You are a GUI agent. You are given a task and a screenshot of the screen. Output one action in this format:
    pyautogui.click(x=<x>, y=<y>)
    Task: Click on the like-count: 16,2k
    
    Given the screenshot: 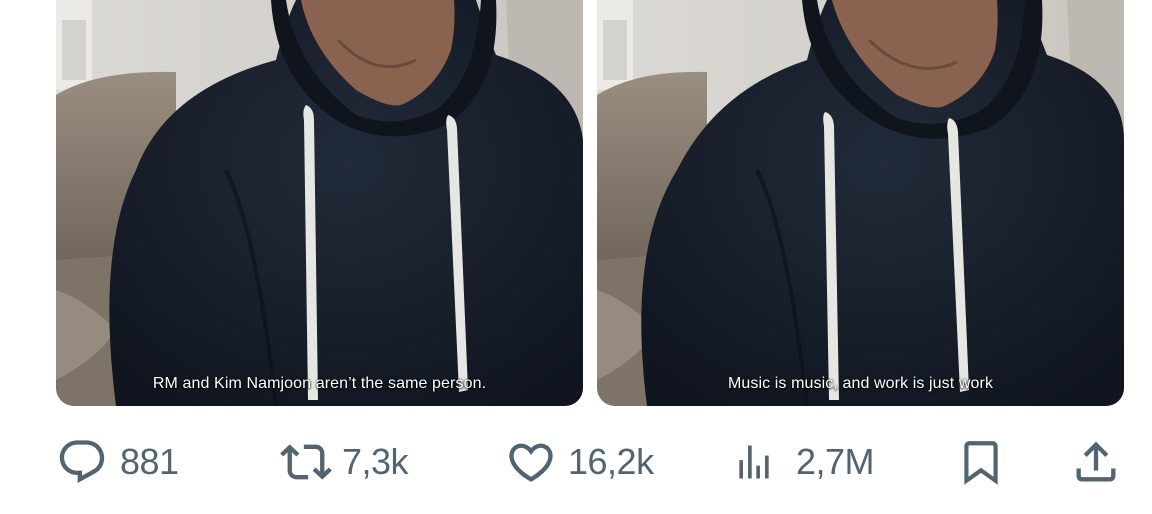 What is the action you would take?
    pyautogui.click(x=611, y=461)
    